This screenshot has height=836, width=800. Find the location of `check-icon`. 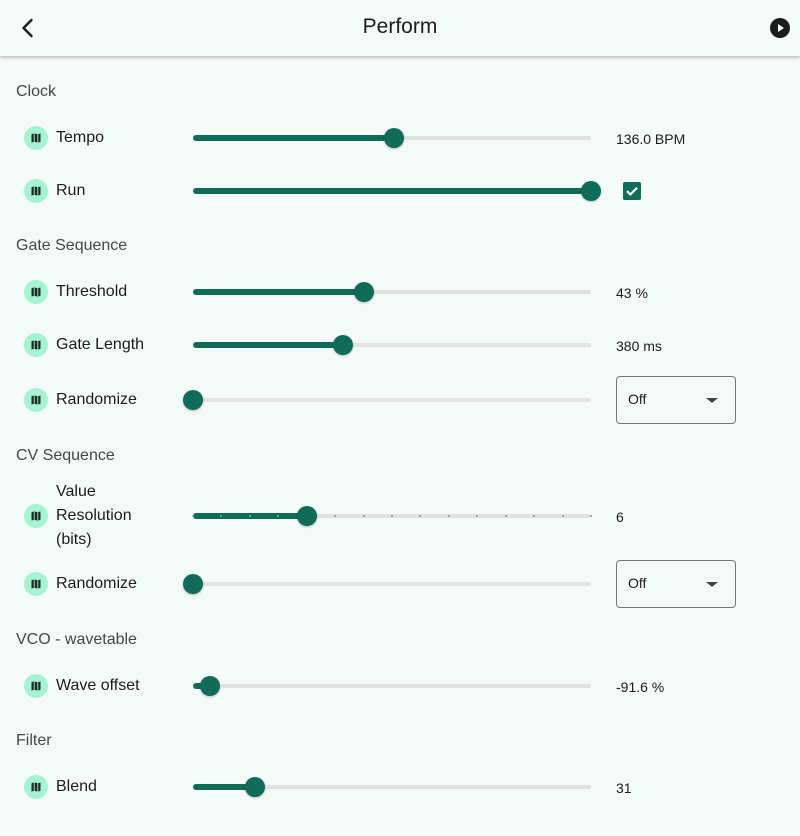

check-icon is located at coordinates (632, 192).